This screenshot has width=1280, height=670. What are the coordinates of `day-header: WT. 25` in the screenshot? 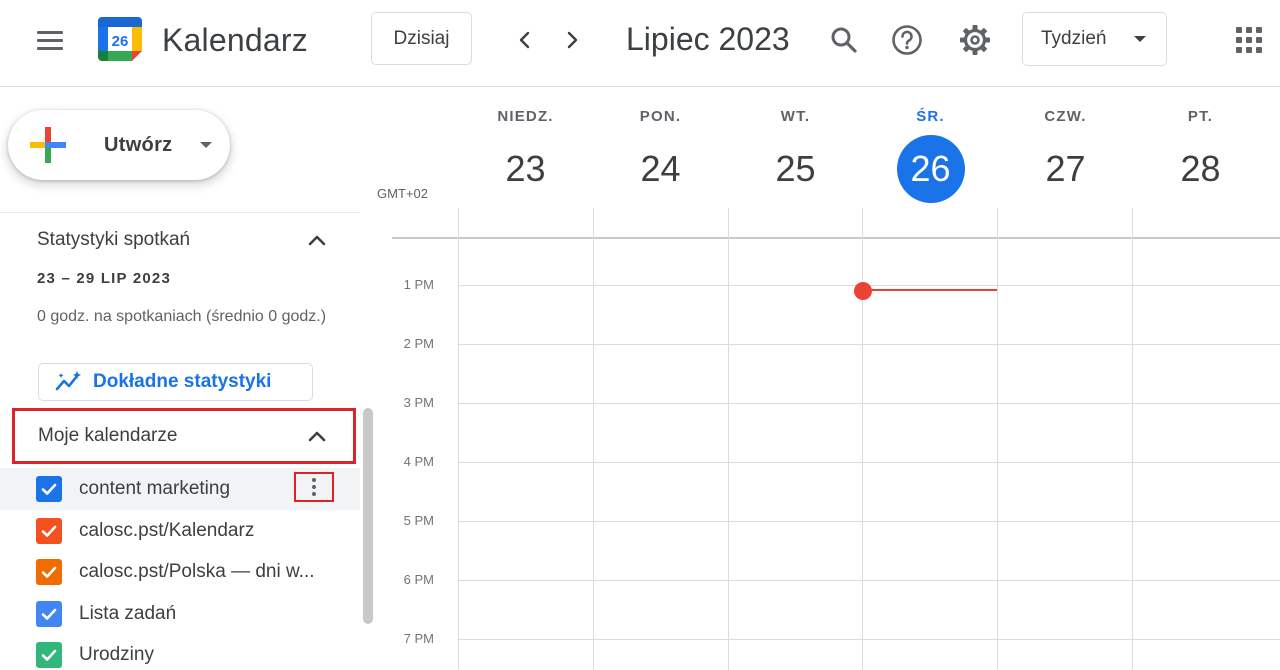 It's located at (795, 154).